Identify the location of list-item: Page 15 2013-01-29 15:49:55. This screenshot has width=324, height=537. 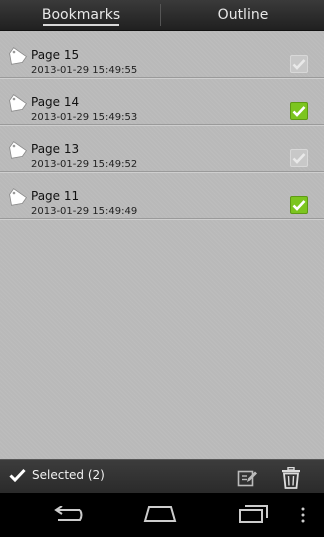
(162, 54).